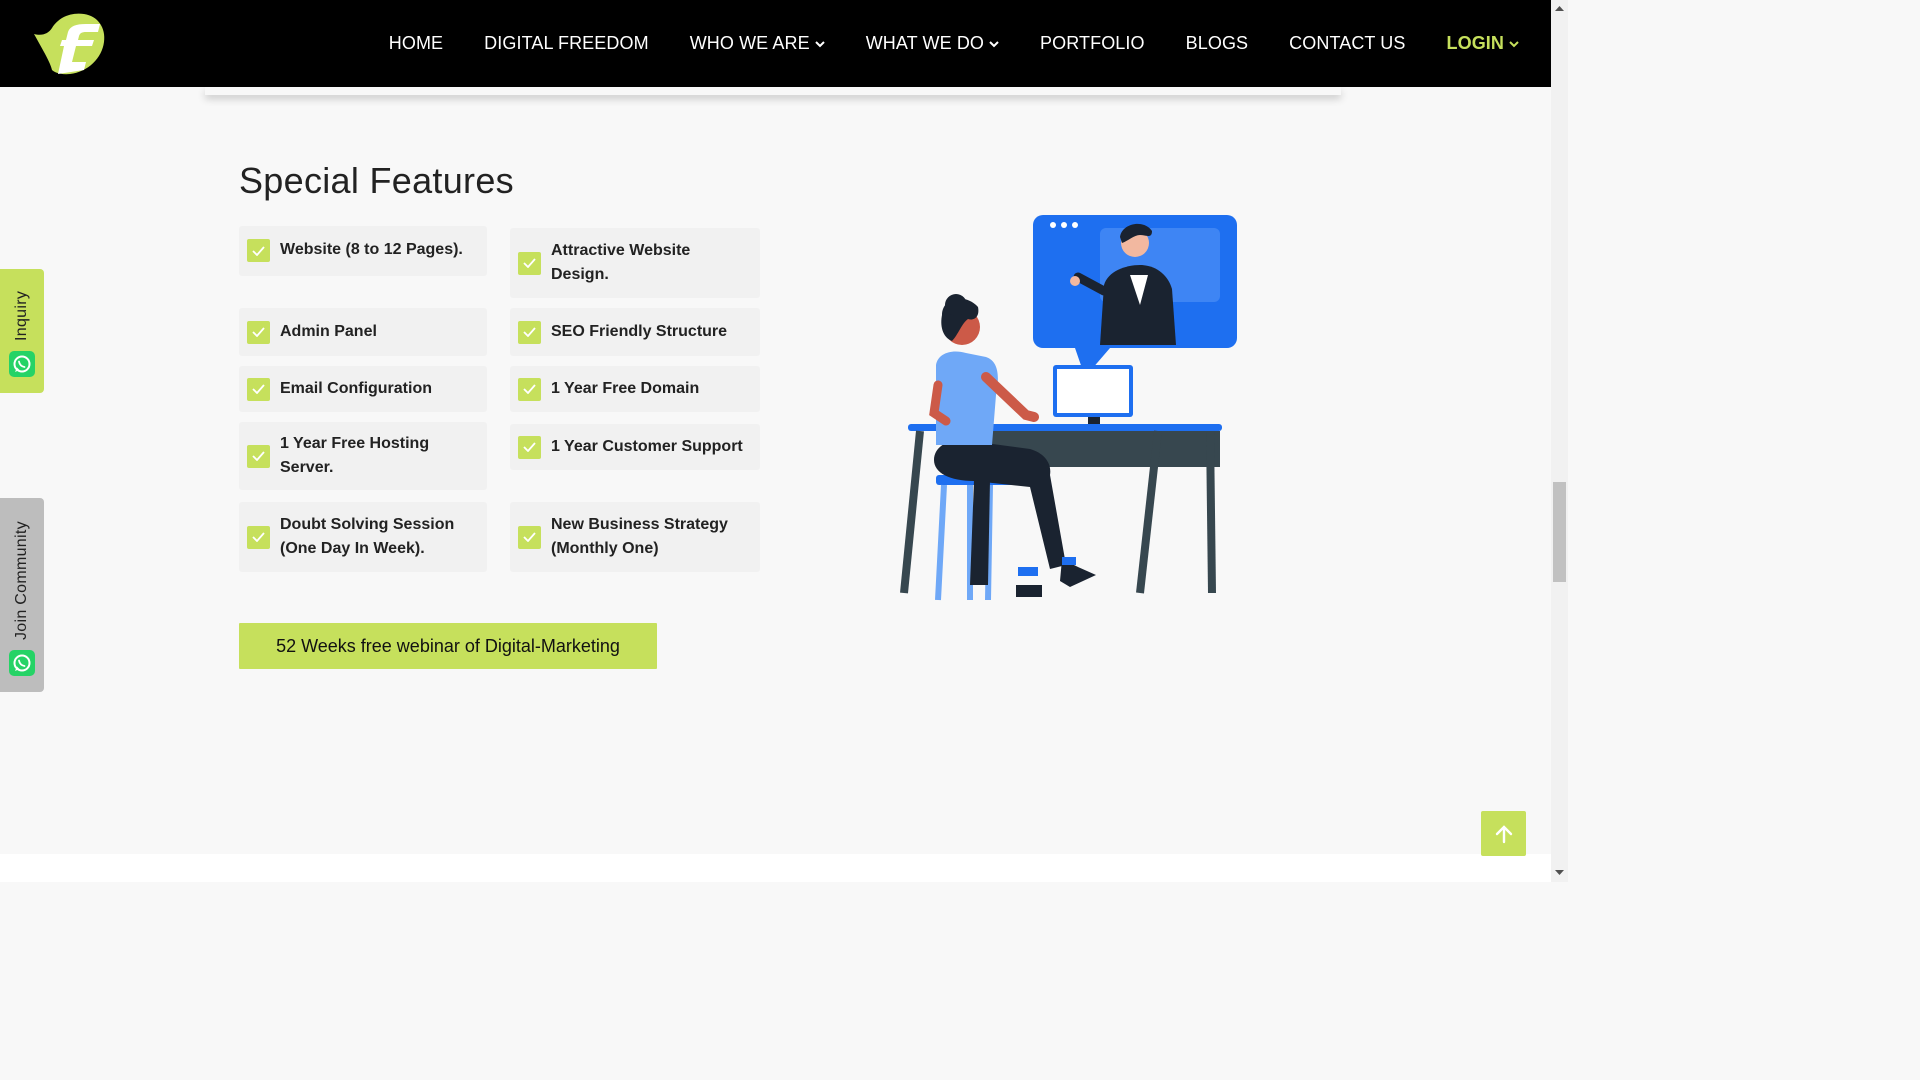 Image resolution: width=1920 pixels, height=1080 pixels. What do you see at coordinates (749, 43) in the screenshot?
I see `nav-who-we-are-label: WHO WE ARE` at bounding box center [749, 43].